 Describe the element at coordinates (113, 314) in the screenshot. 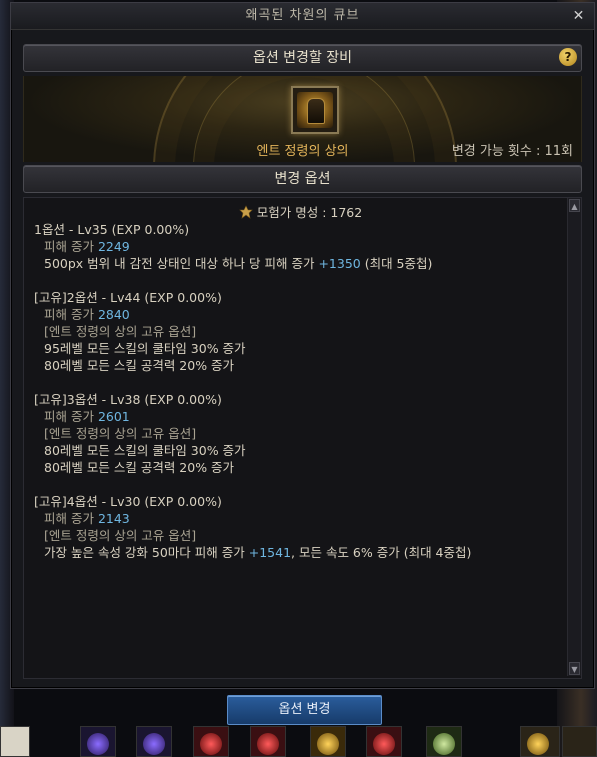

I see `damage-value: 2840` at that location.